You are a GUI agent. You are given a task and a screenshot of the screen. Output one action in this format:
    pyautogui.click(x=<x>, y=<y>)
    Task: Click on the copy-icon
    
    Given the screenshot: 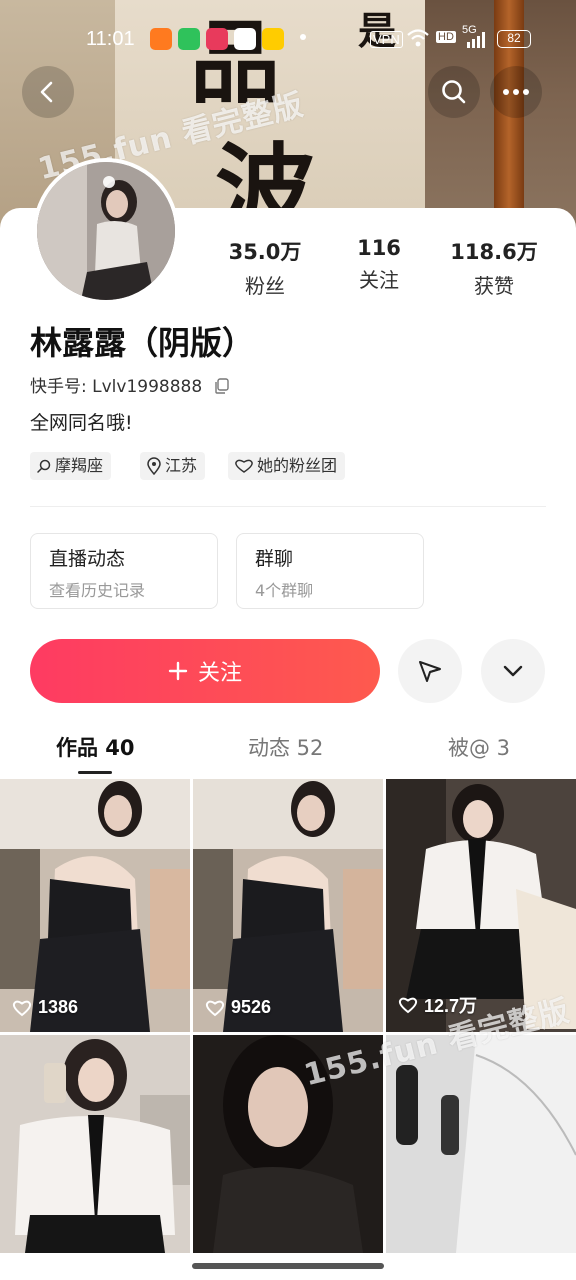 What is the action you would take?
    pyautogui.click(x=222, y=386)
    